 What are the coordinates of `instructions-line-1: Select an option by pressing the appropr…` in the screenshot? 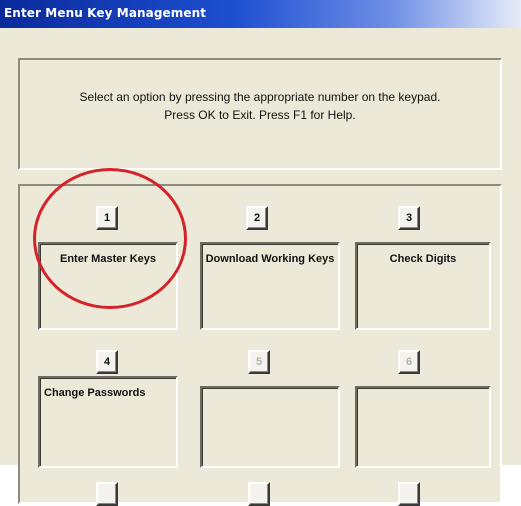 It's located at (260, 97).